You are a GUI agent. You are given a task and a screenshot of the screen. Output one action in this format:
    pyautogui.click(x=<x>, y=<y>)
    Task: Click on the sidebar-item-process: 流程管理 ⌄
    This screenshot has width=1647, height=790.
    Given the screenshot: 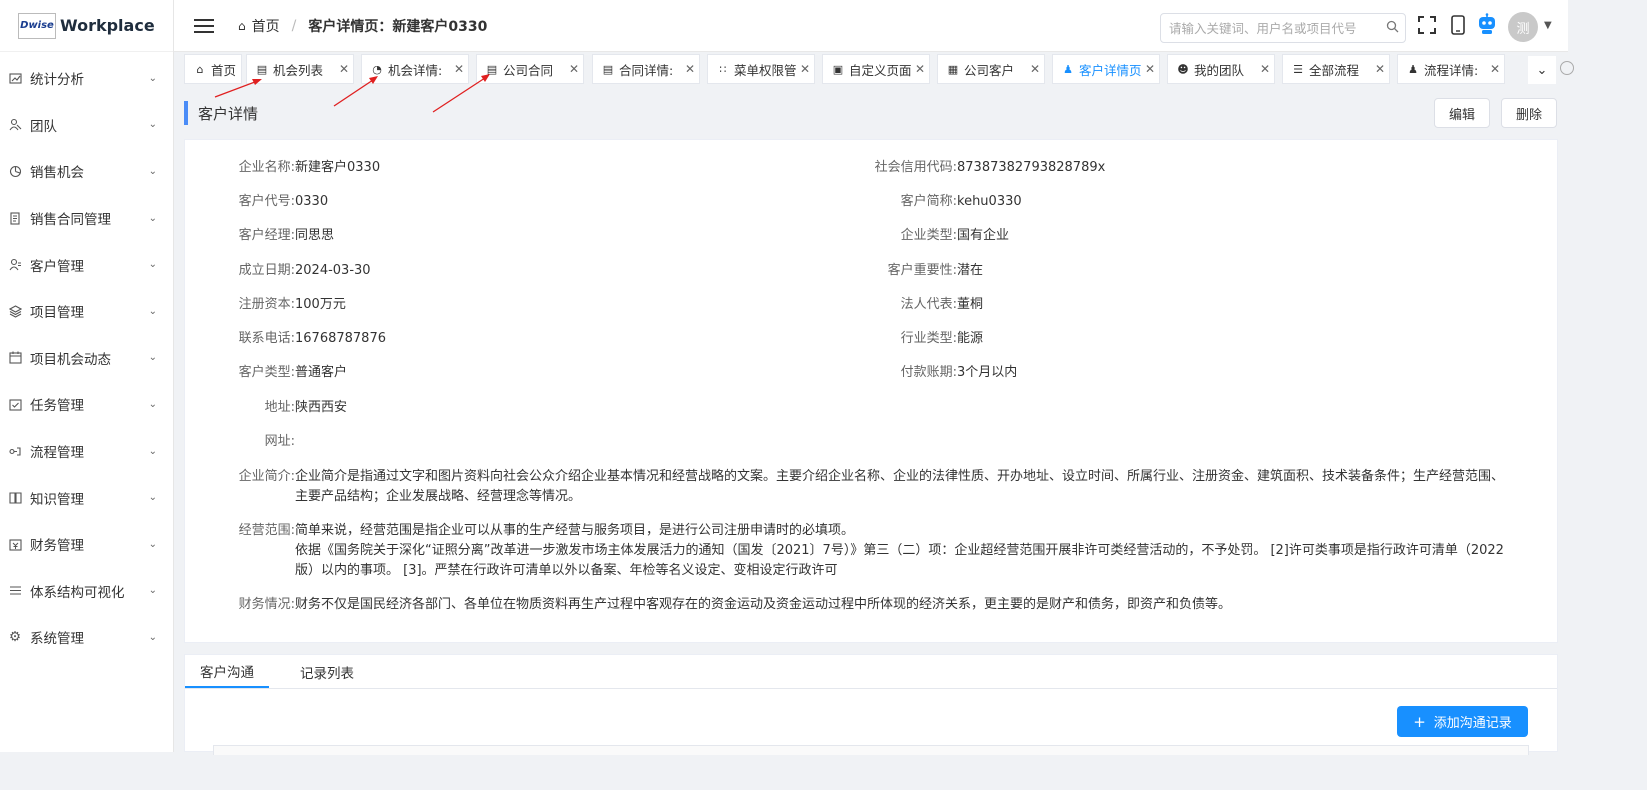 What is the action you would take?
    pyautogui.click(x=86, y=451)
    